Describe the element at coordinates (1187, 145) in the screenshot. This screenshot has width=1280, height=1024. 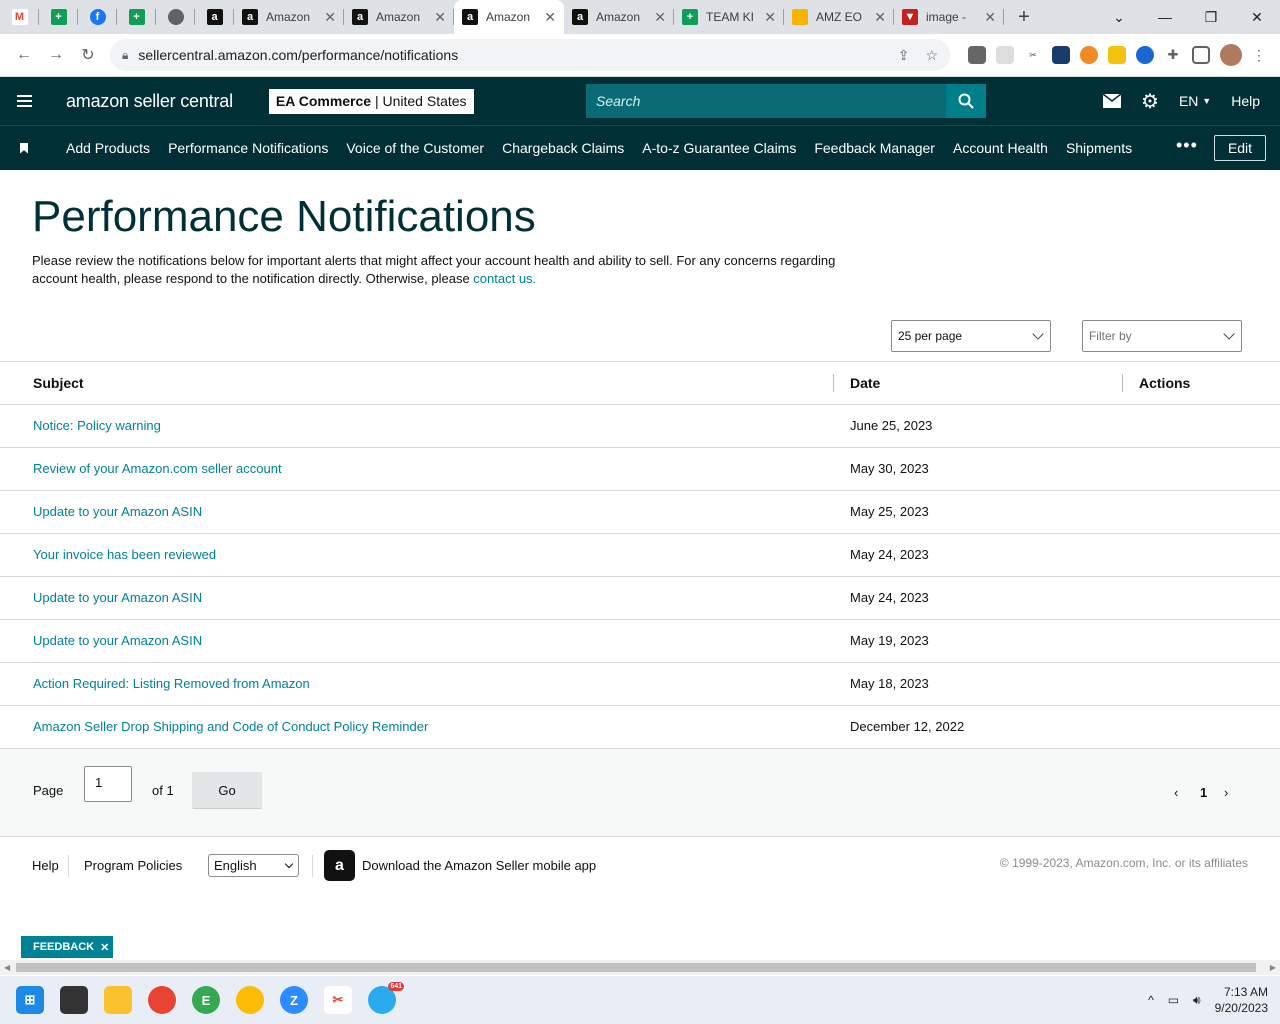
I see `more-icon: •••` at that location.